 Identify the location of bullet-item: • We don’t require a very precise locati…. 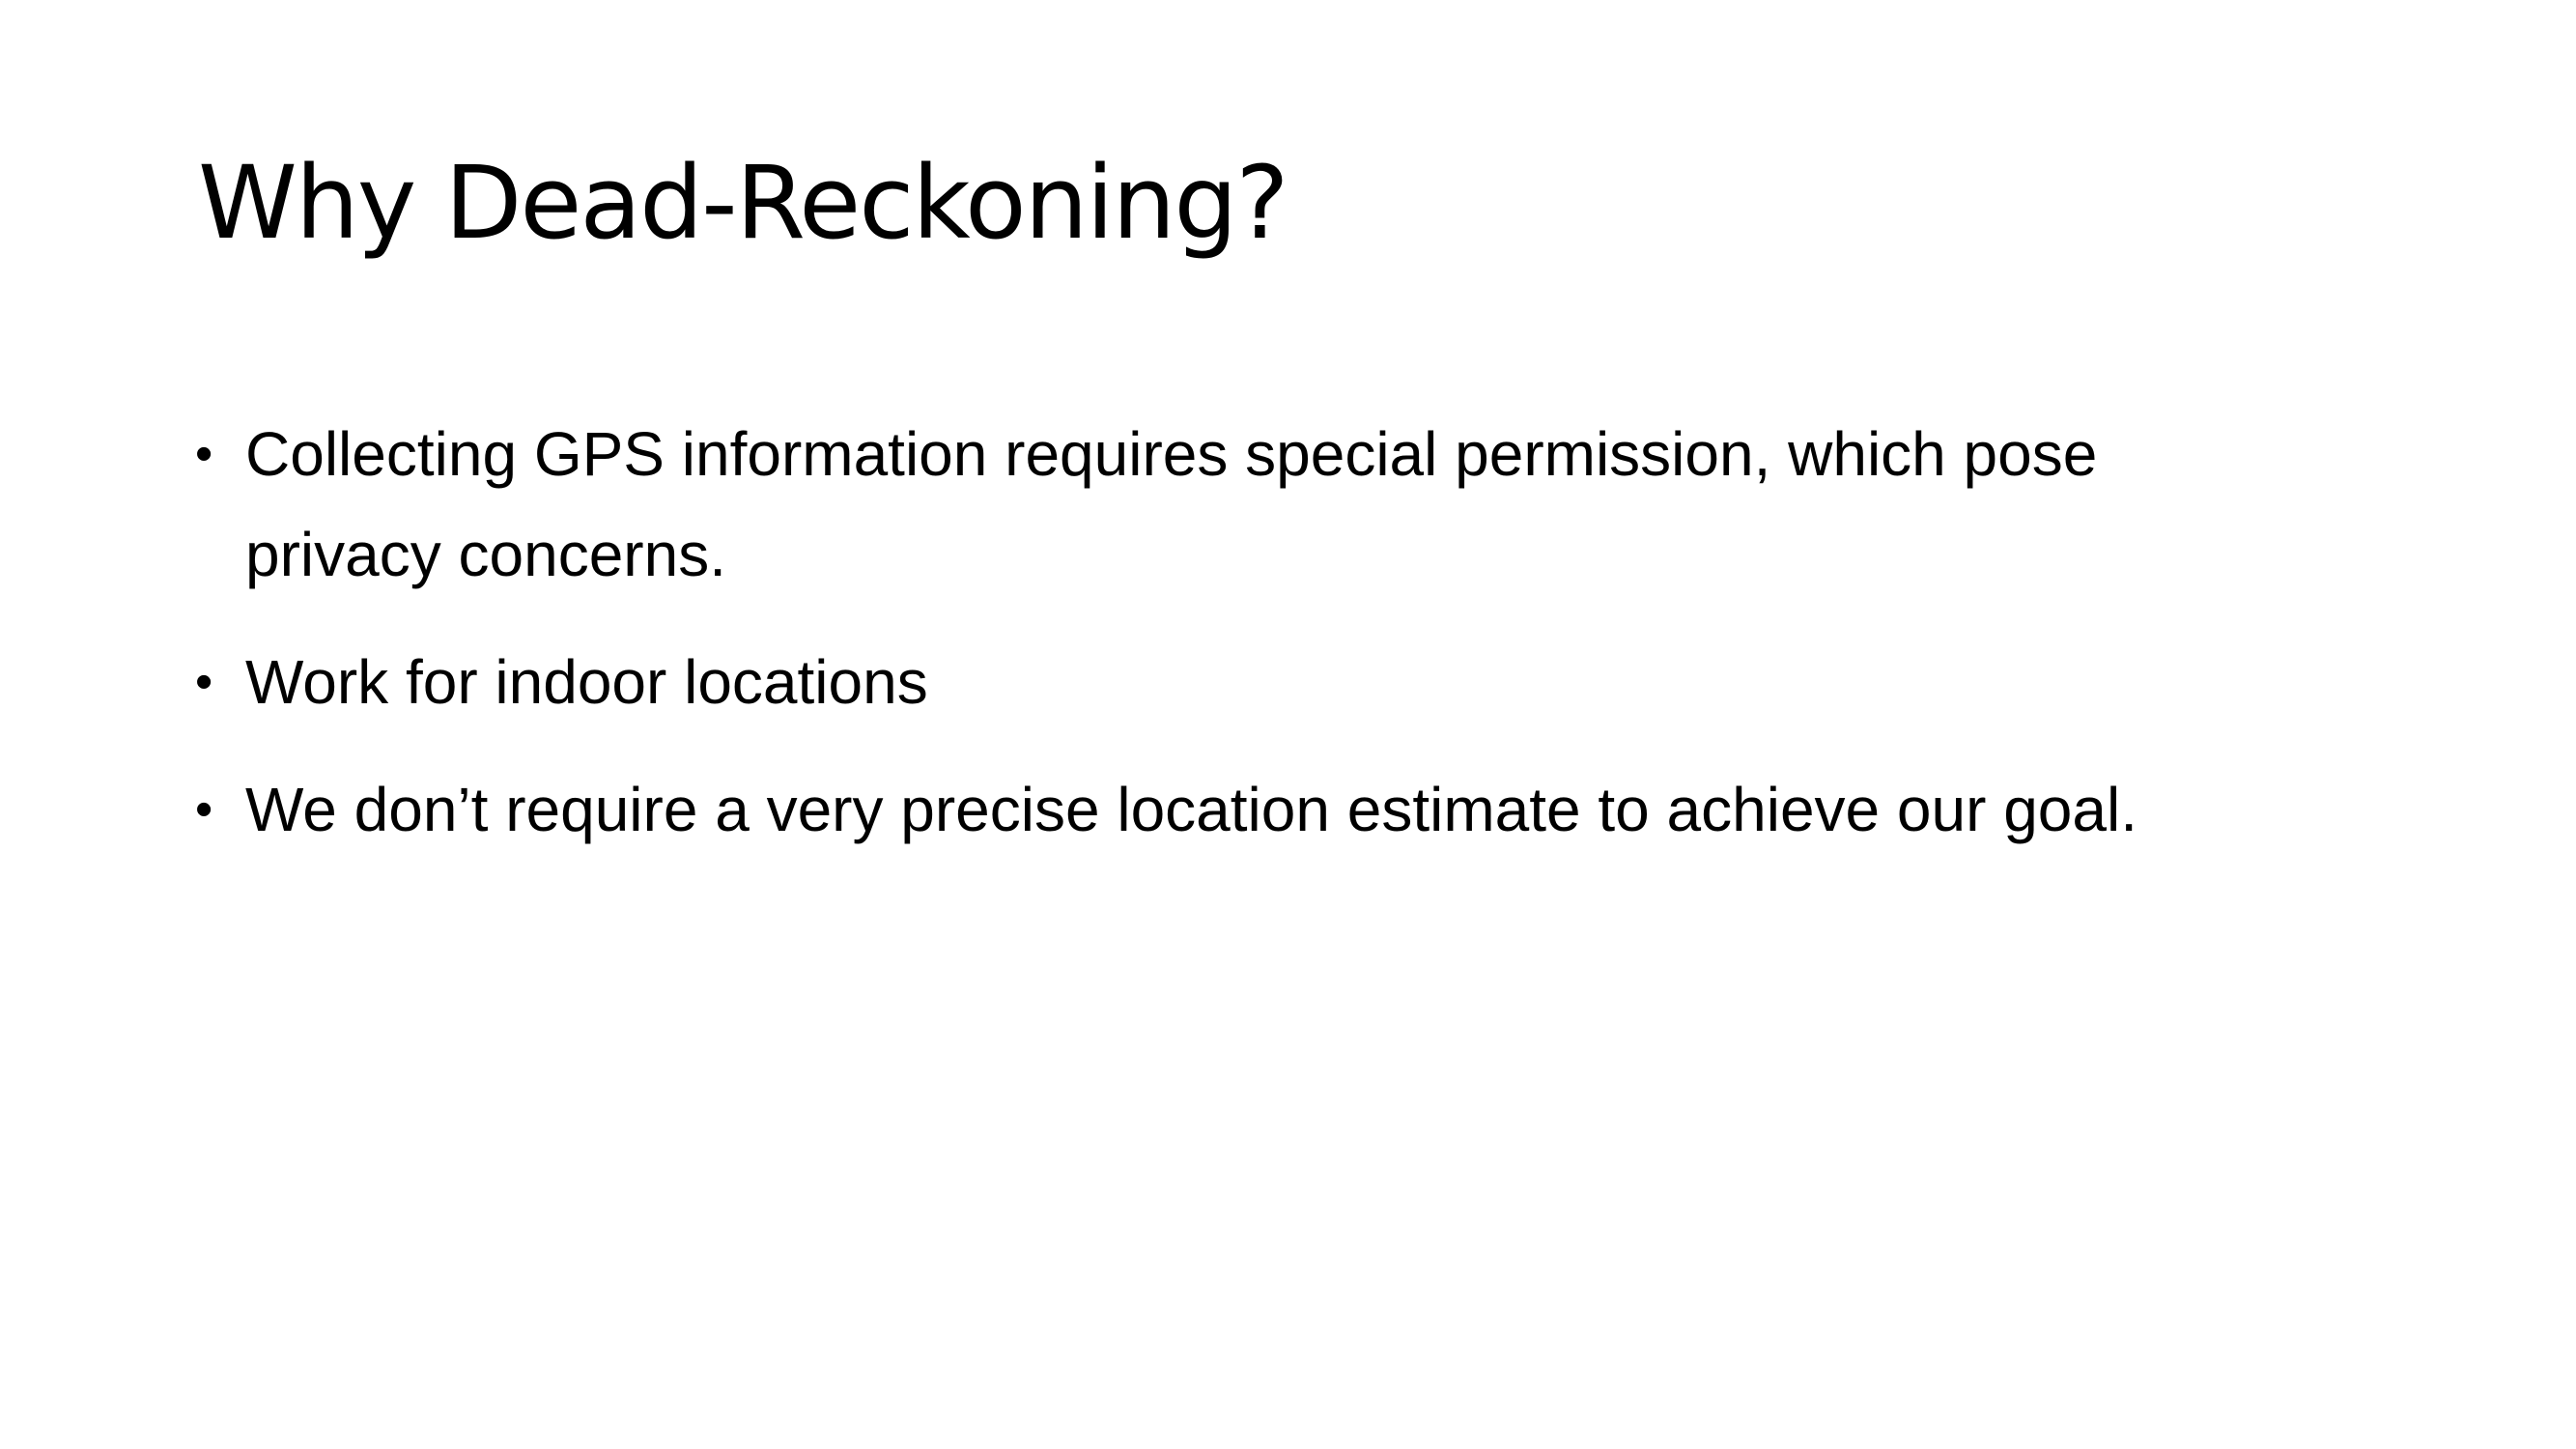
(1306, 809).